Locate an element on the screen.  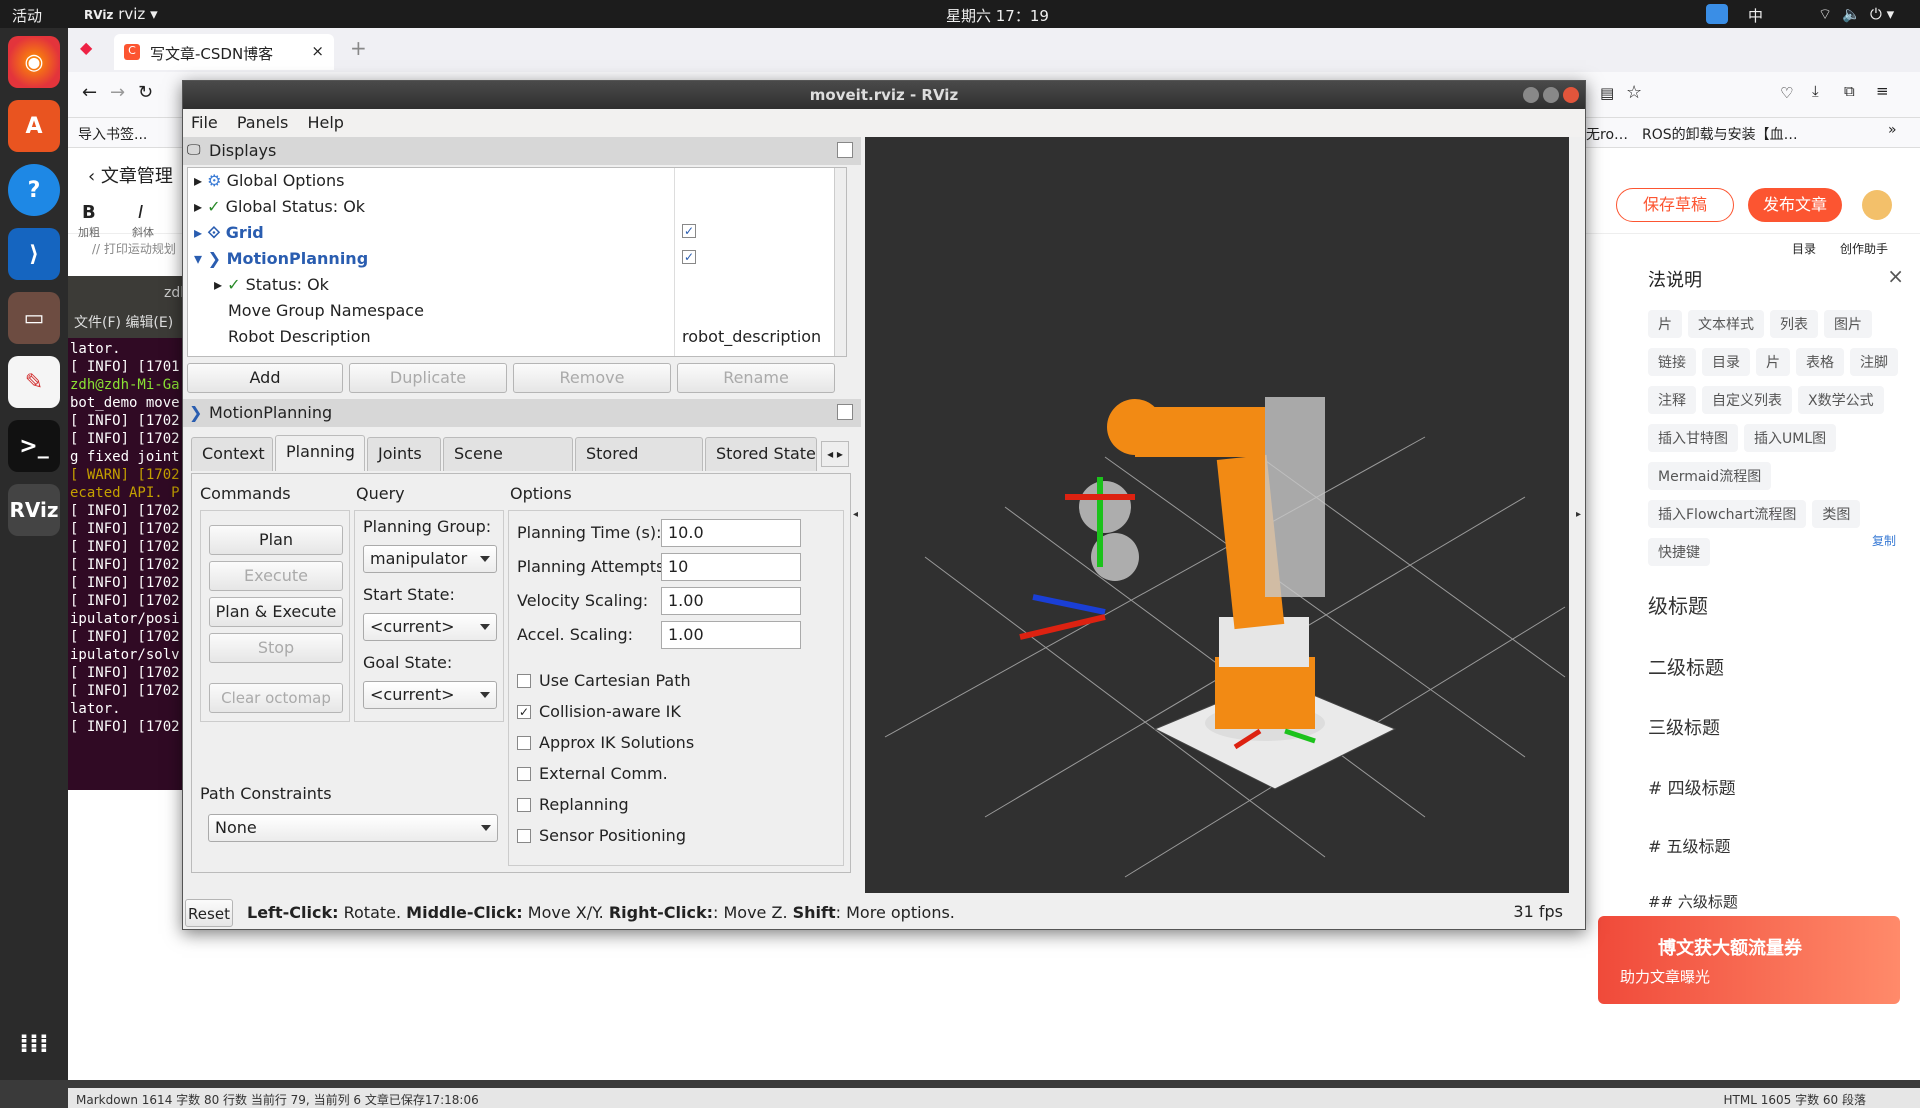
copy-link: 复制 is located at coordinates (1884, 540).